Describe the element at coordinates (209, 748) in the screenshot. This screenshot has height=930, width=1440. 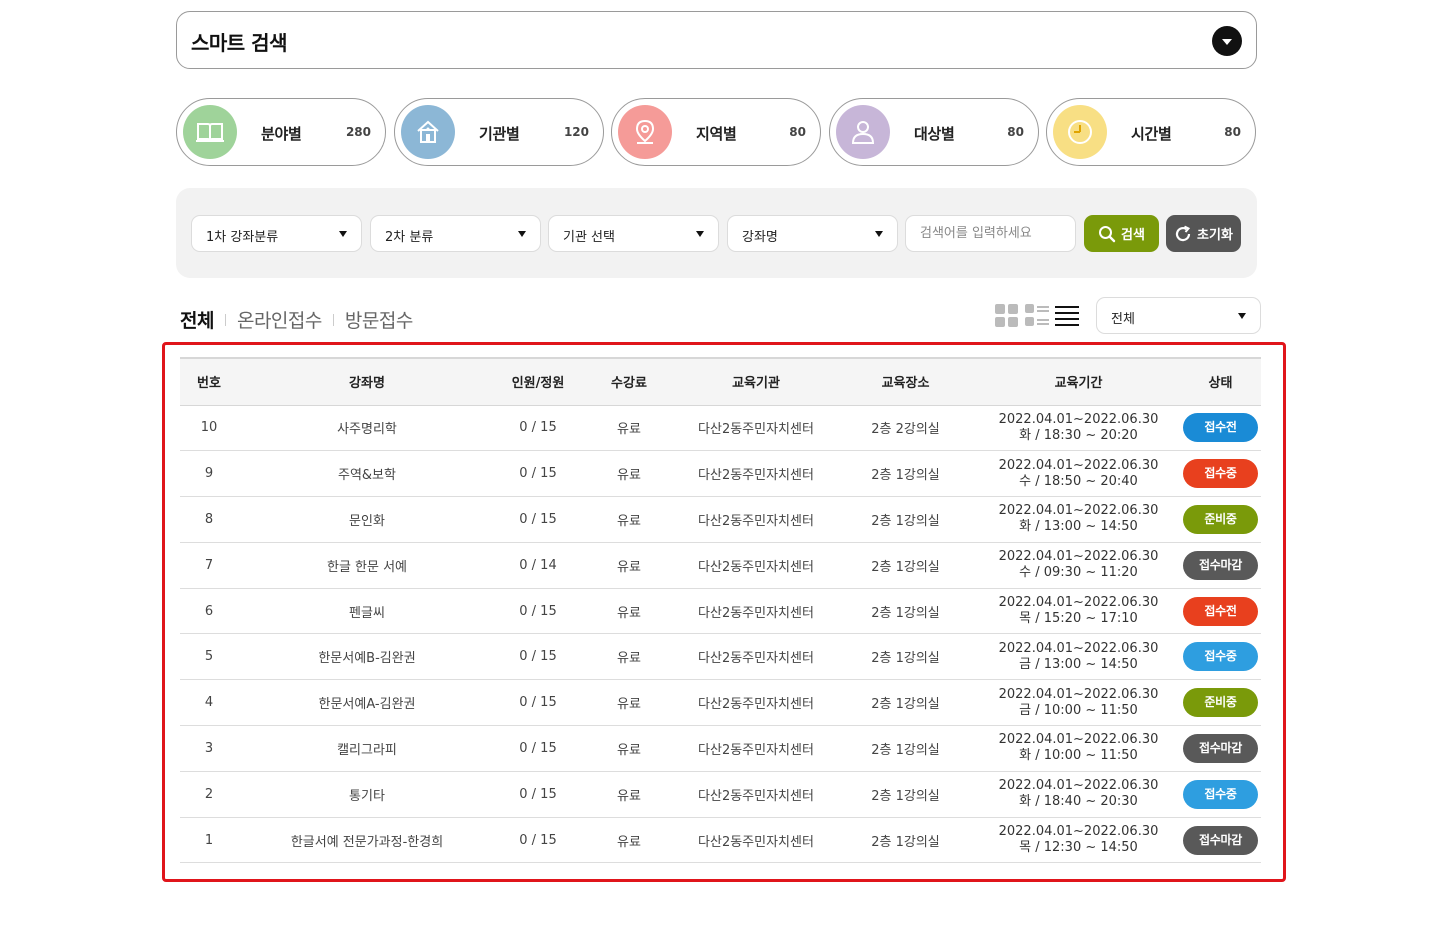
I see `row-number: 3` at that location.